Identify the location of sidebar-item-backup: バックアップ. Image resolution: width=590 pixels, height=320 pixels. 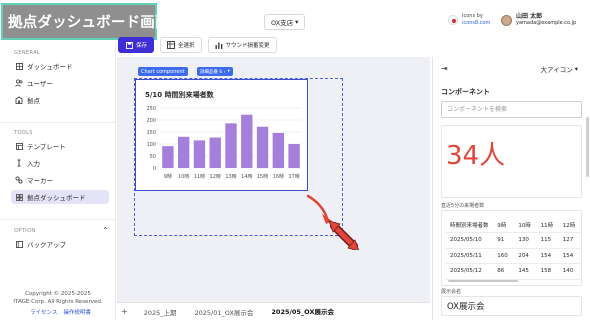
(60, 244).